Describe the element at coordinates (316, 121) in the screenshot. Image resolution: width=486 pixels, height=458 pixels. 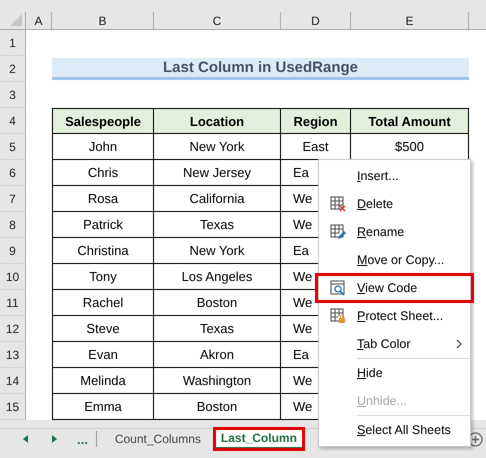
I see `table-header-cell: Region` at that location.